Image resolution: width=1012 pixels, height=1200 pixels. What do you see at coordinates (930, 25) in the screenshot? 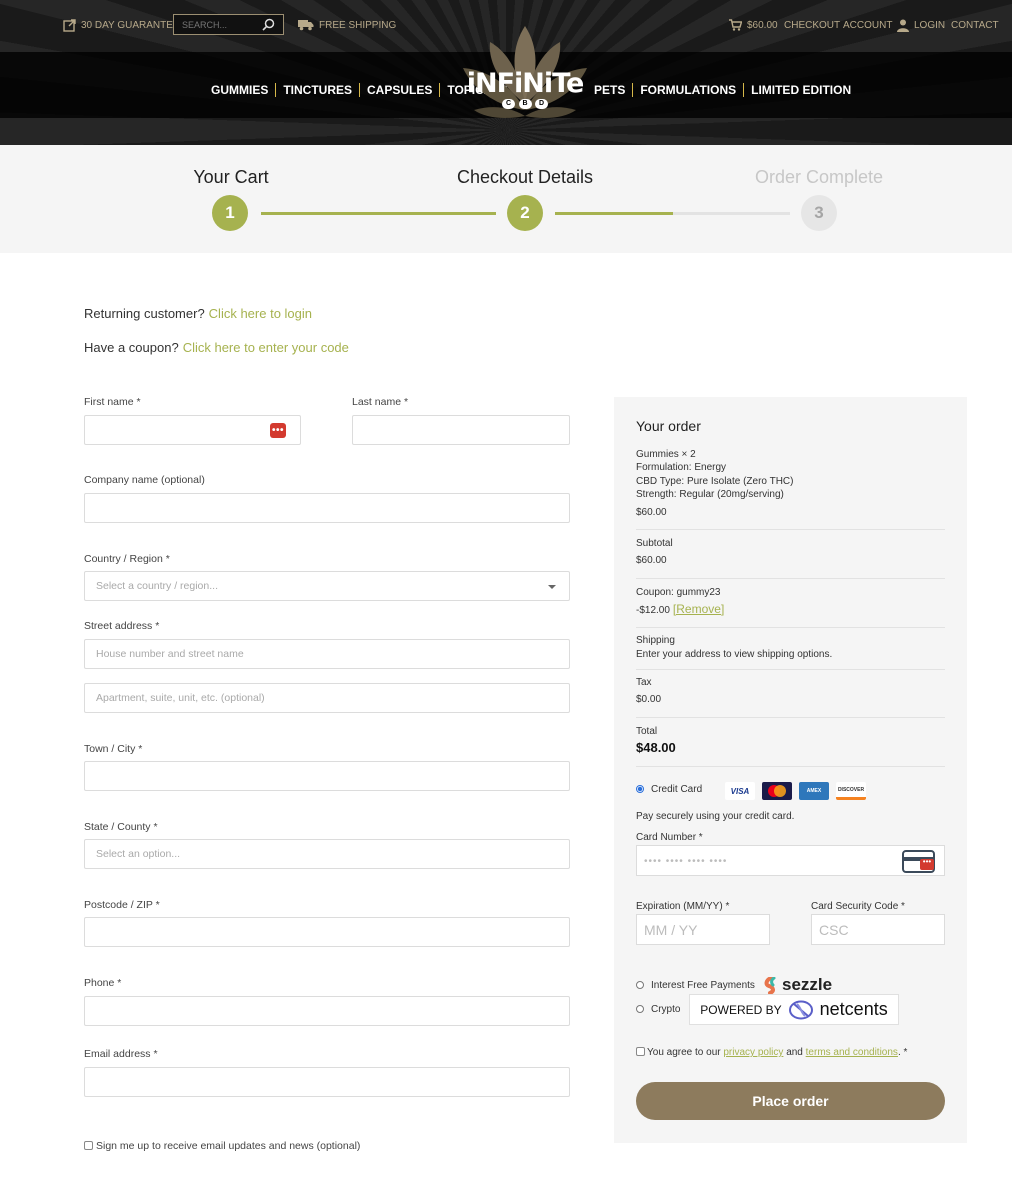
I see `login-label: LOGIN` at bounding box center [930, 25].